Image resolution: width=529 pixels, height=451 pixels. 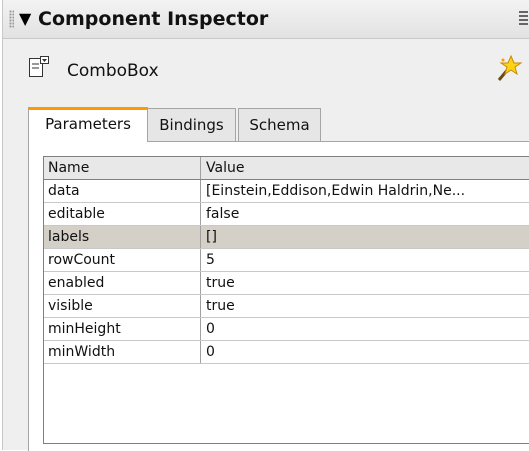 I want to click on param-name: minWidth, so click(x=122, y=352).